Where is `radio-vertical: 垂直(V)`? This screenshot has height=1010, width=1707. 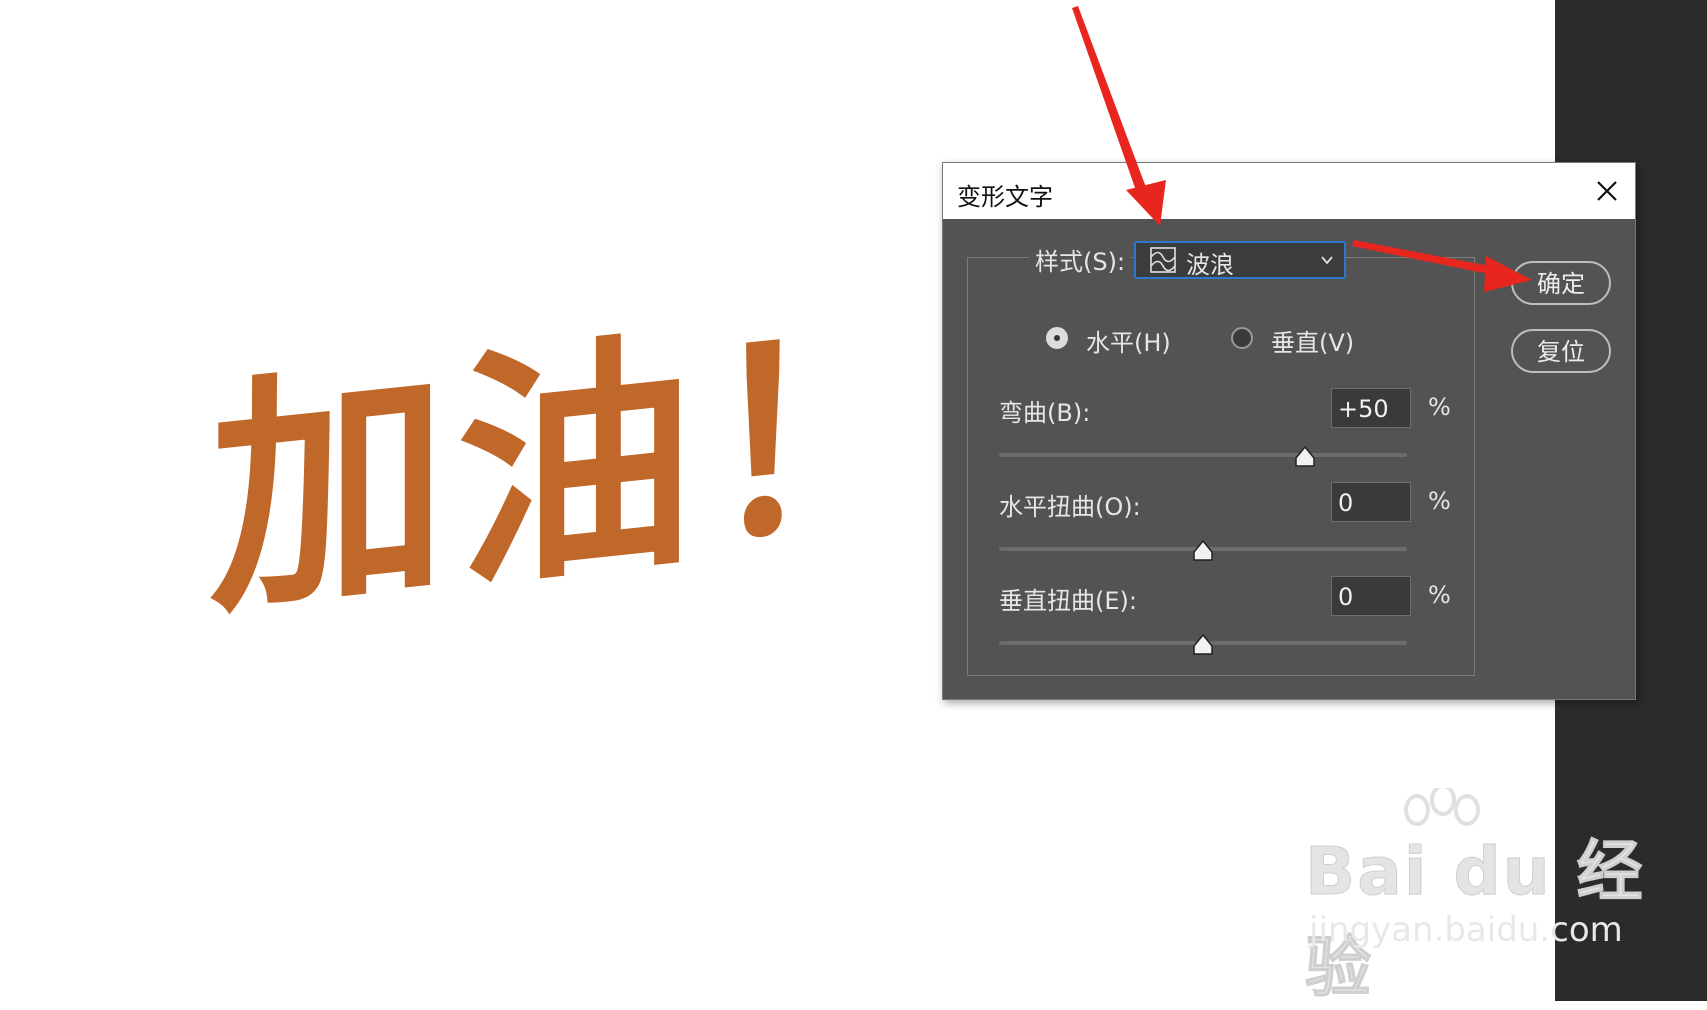 radio-vertical: 垂直(V) is located at coordinates (1311, 340).